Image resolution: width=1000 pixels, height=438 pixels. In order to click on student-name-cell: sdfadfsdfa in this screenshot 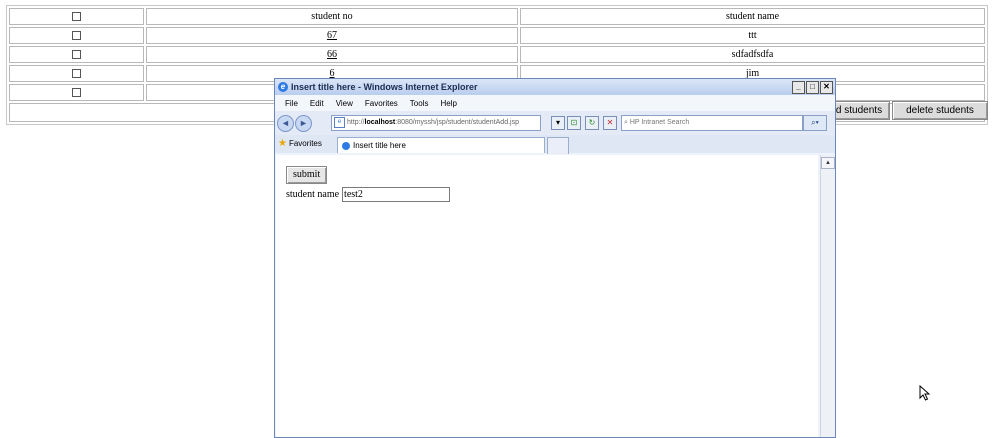, I will do `click(752, 54)`.